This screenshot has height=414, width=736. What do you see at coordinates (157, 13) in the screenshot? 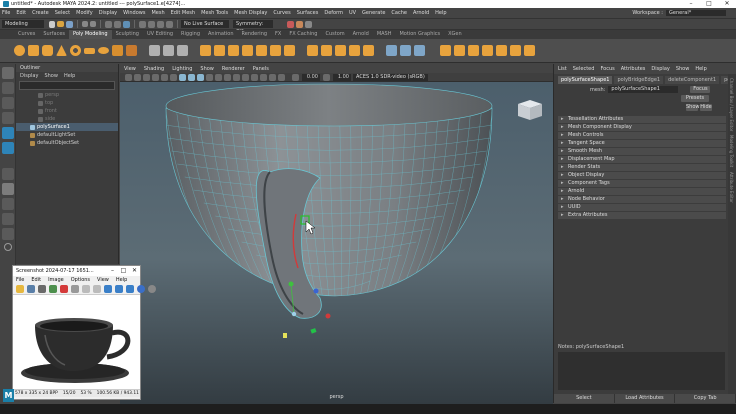
I see `menu-mesh: Mesh` at bounding box center [157, 13].